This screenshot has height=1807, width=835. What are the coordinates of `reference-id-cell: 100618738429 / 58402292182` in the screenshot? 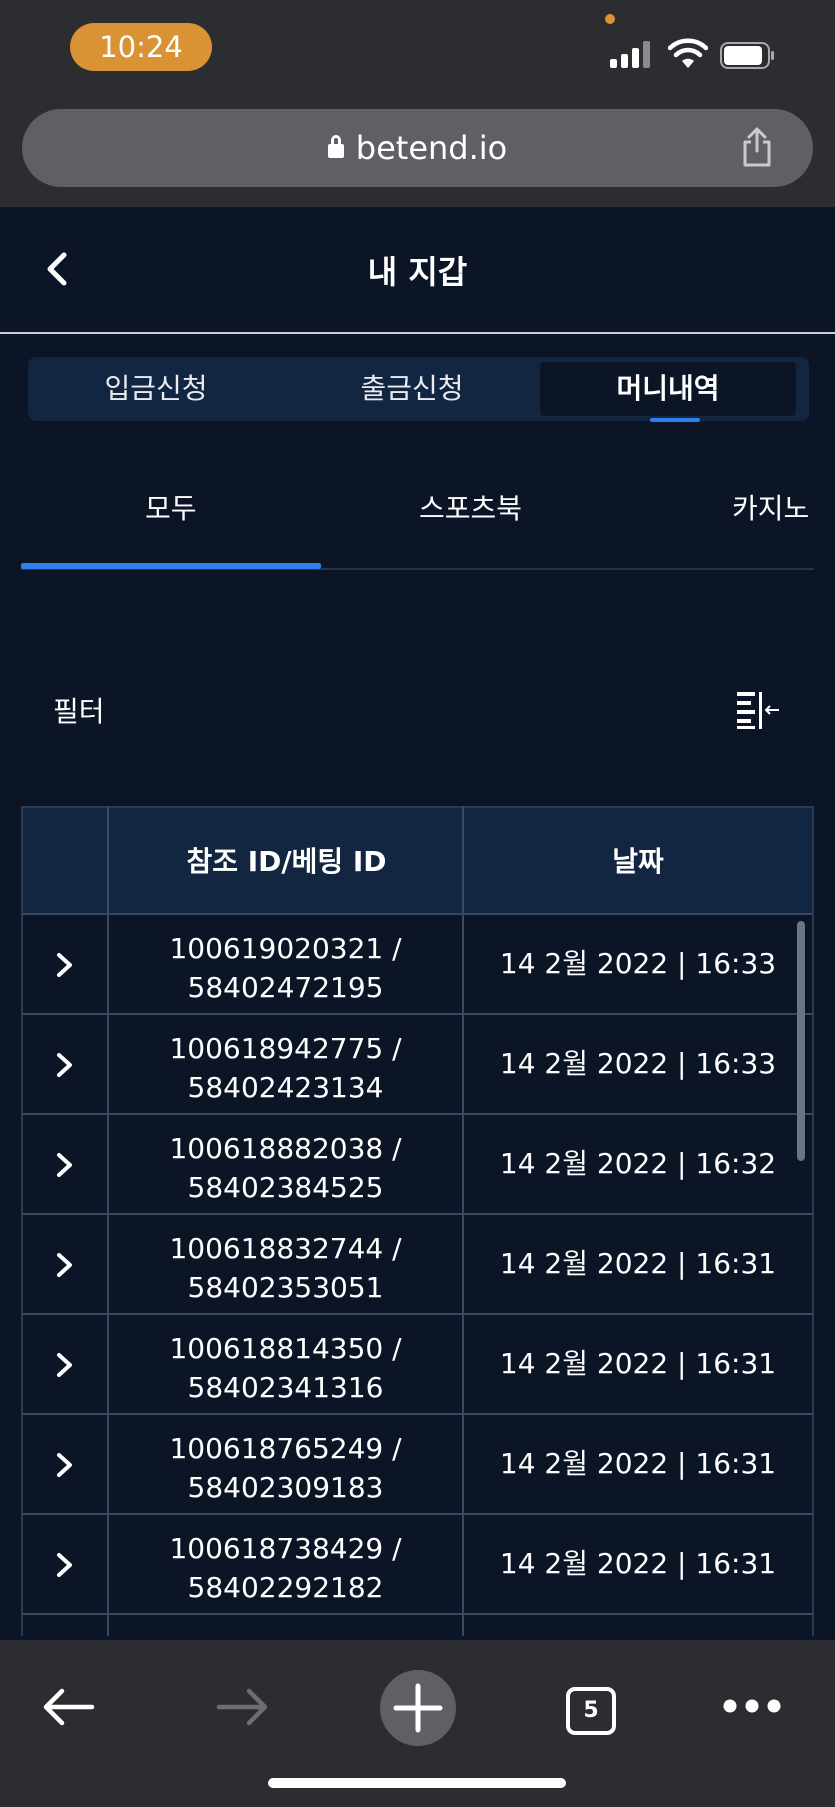 It's located at (285, 1568).